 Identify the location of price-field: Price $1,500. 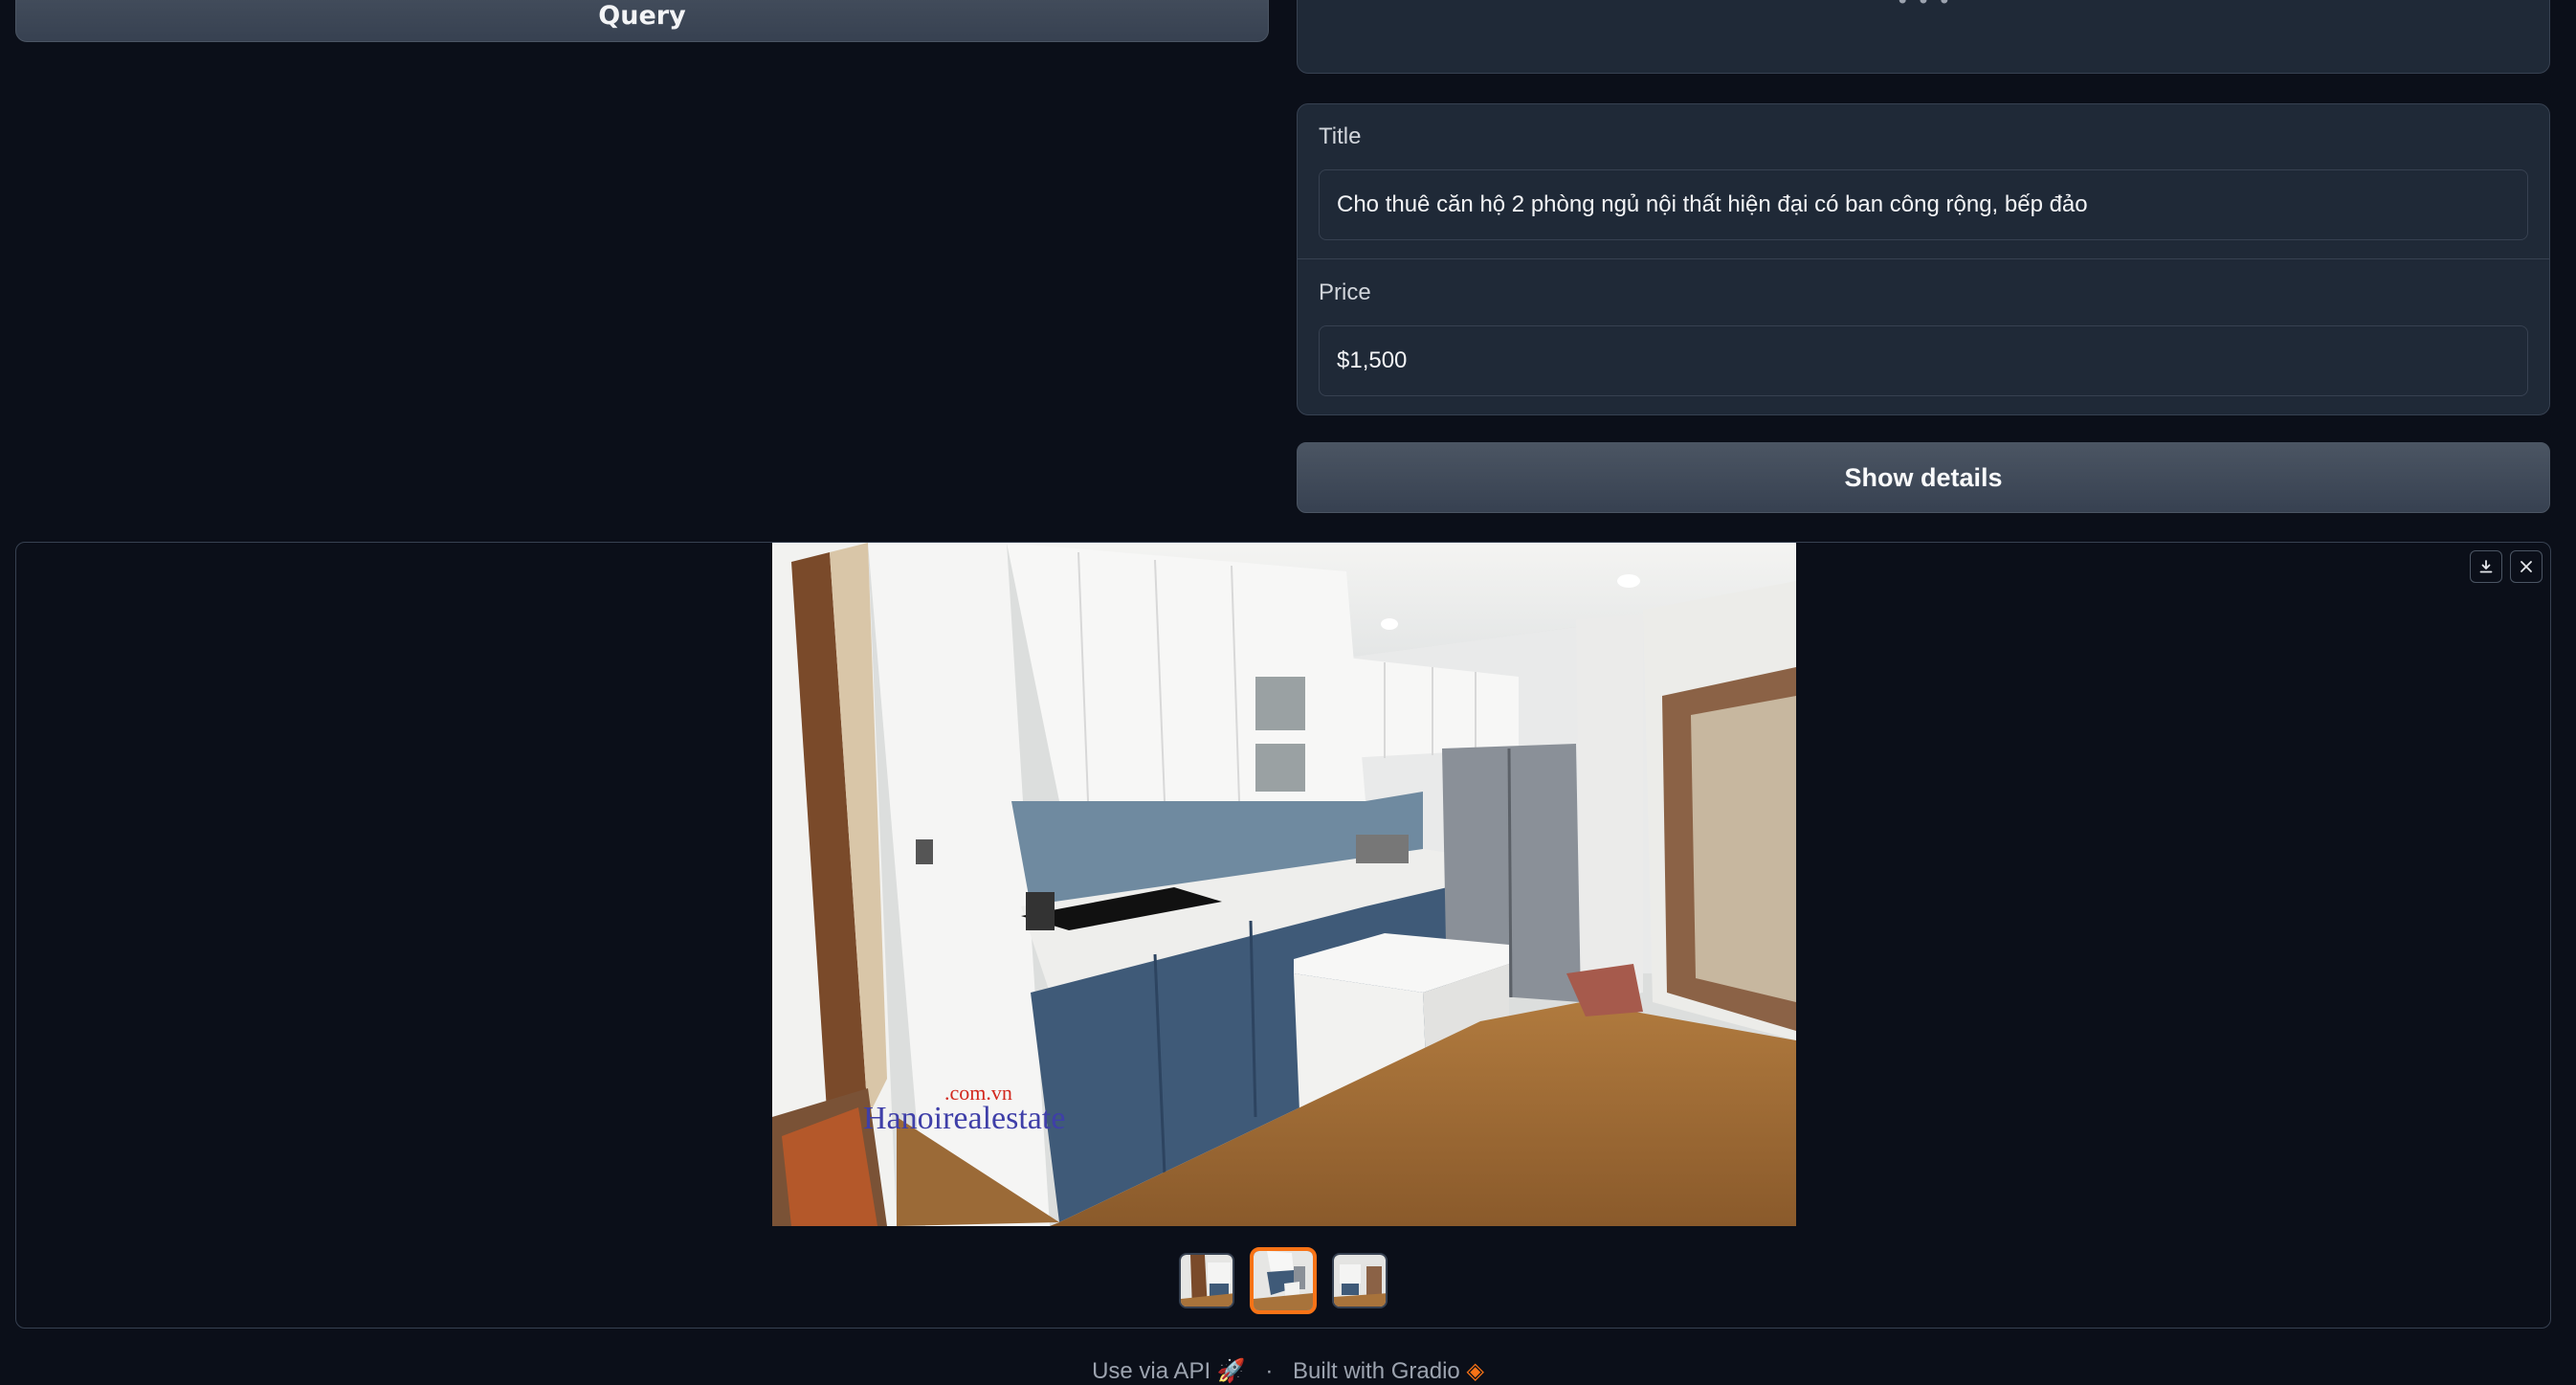
(1923, 337).